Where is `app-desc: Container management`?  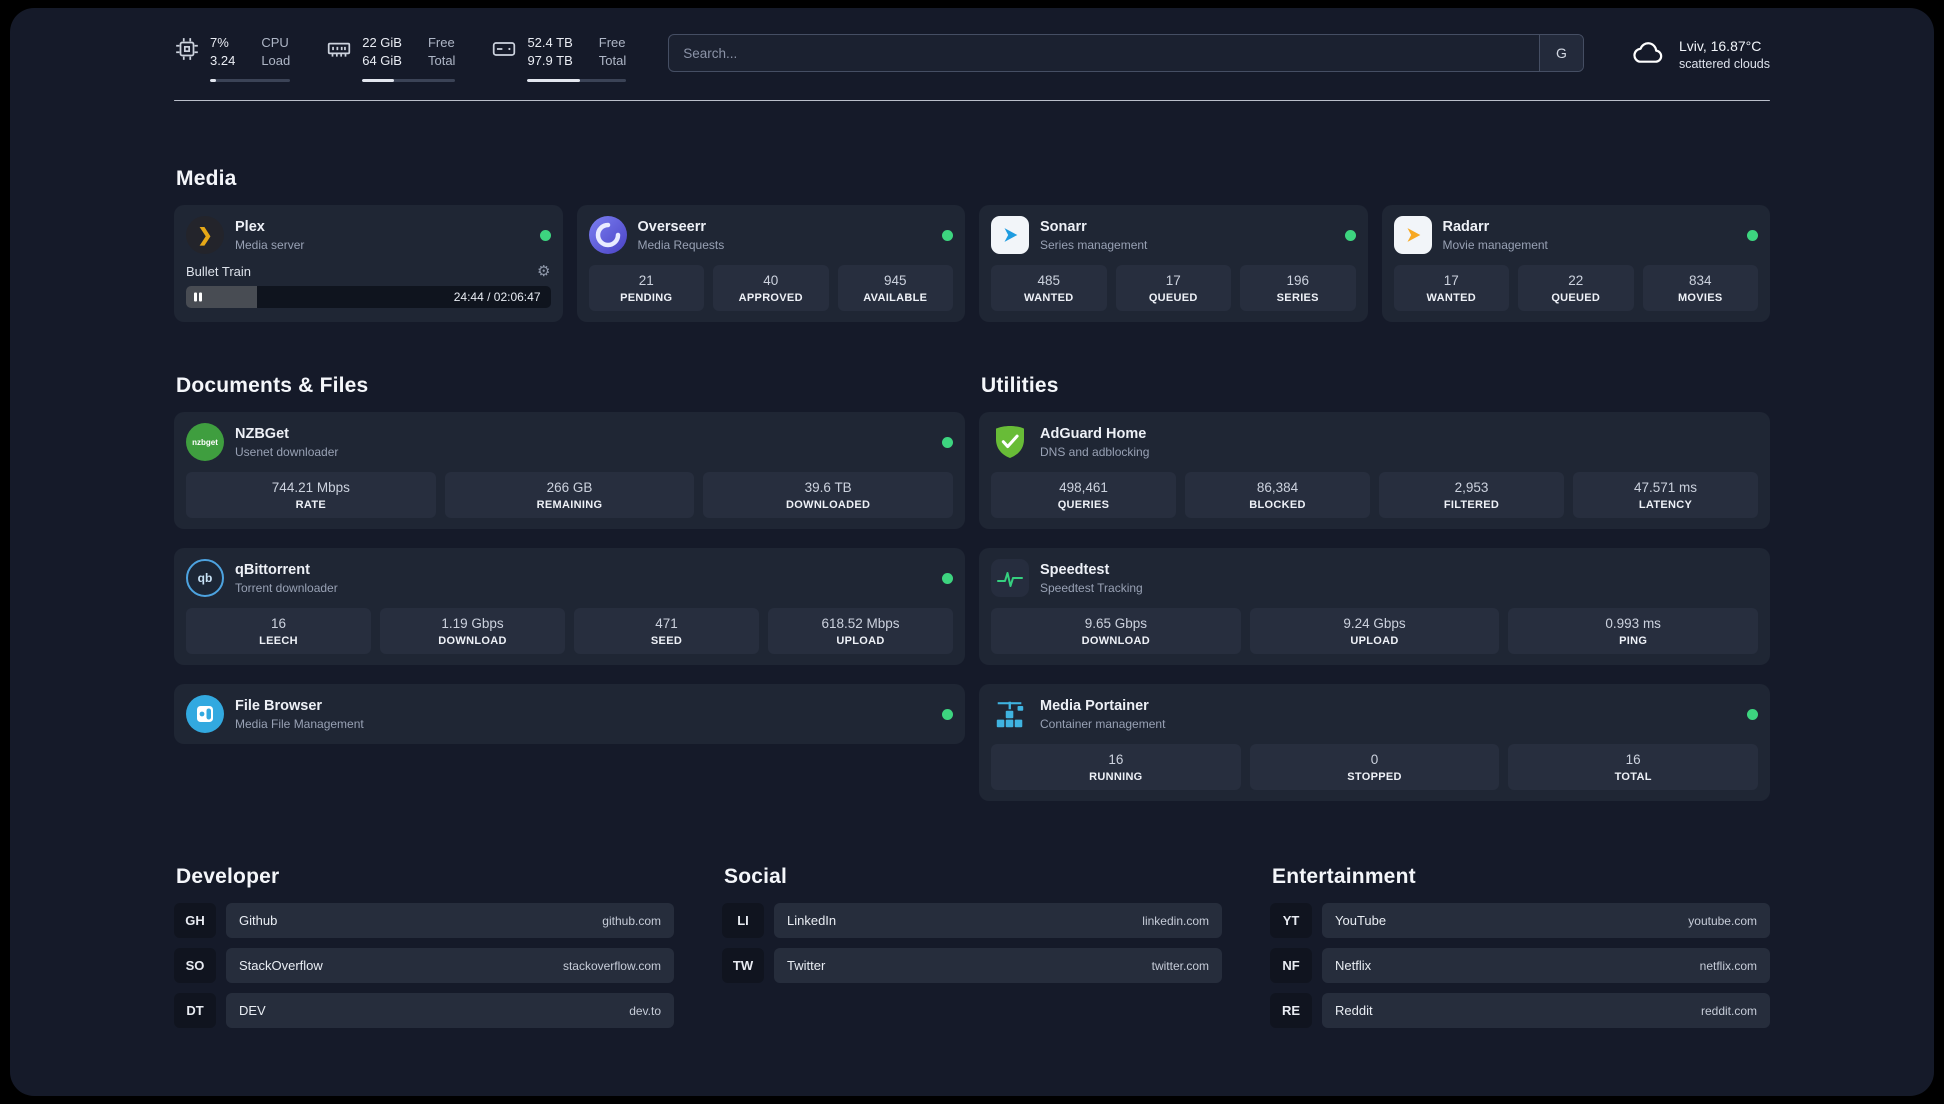 app-desc: Container management is located at coordinates (1103, 723).